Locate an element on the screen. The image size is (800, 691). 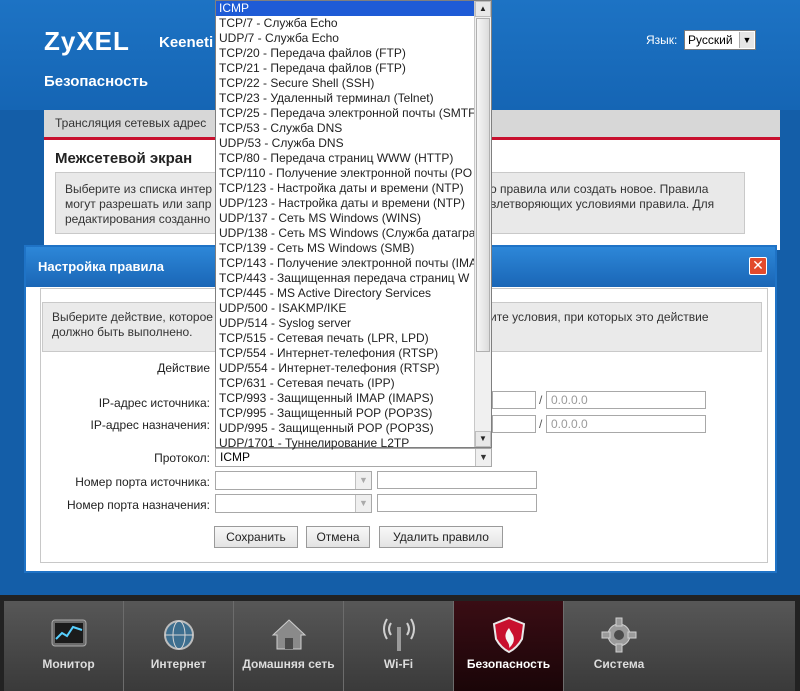
source-ip-input is located at coordinates (514, 400).